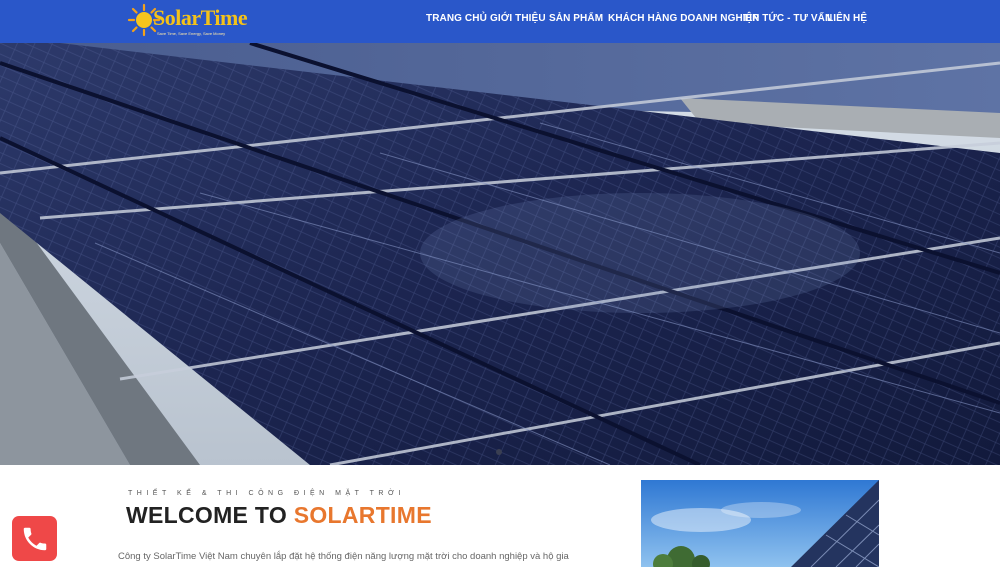 This screenshot has height=567, width=1000. Describe the element at coordinates (787, 19) in the screenshot. I see `nav-item-news: TIN TỨC - TƯ VẤN` at that location.